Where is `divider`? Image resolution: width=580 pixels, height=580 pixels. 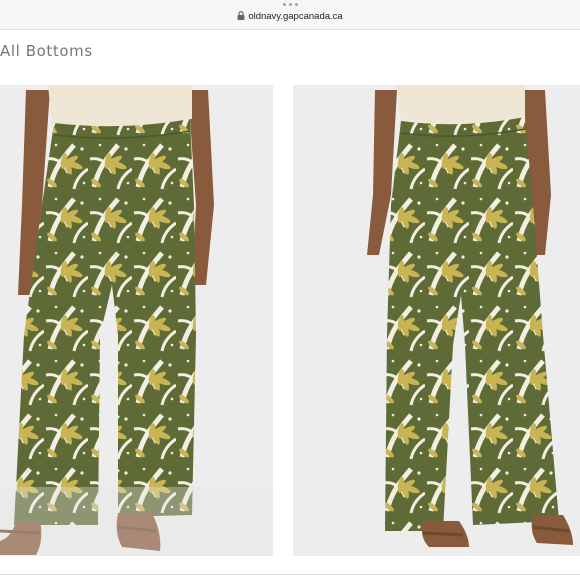
divider is located at coordinates (290, 574).